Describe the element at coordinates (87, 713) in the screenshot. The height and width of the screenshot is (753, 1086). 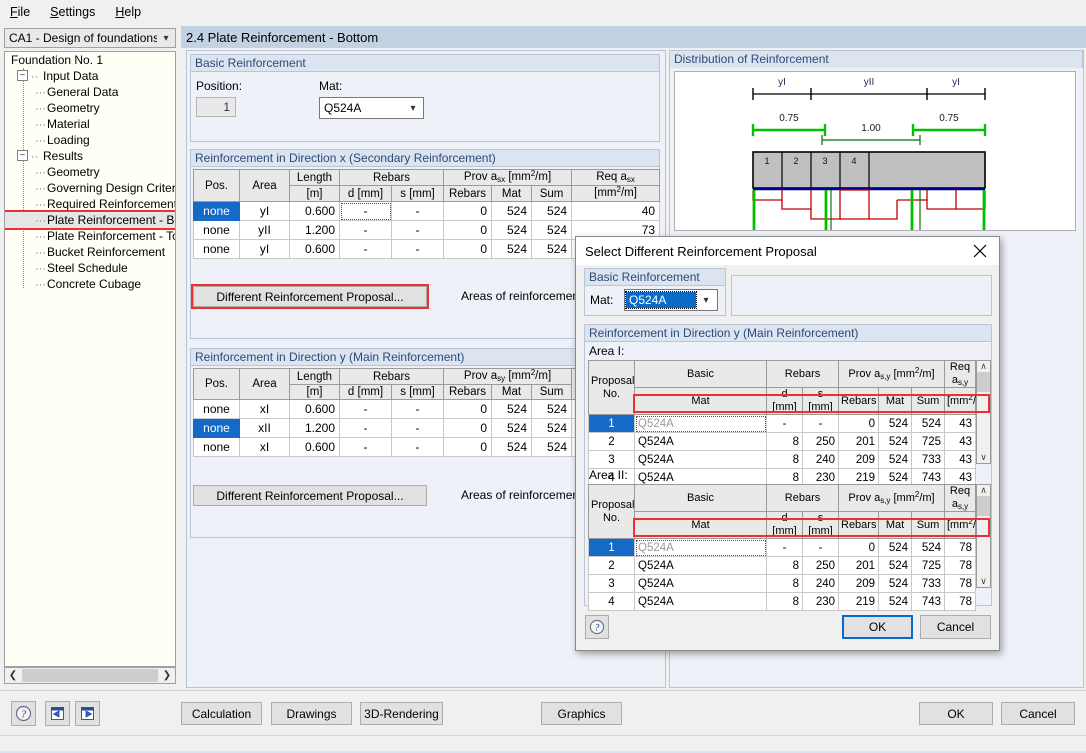
I see `next-page-button` at that location.